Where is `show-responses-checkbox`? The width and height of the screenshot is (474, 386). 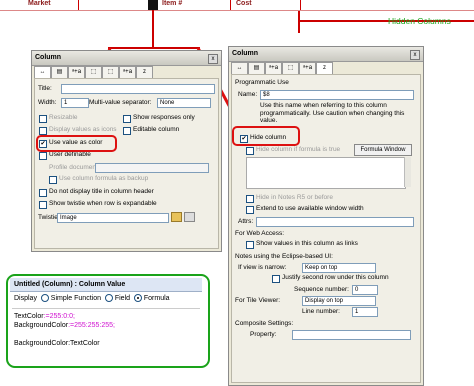 show-responses-checkbox is located at coordinates (127, 119).